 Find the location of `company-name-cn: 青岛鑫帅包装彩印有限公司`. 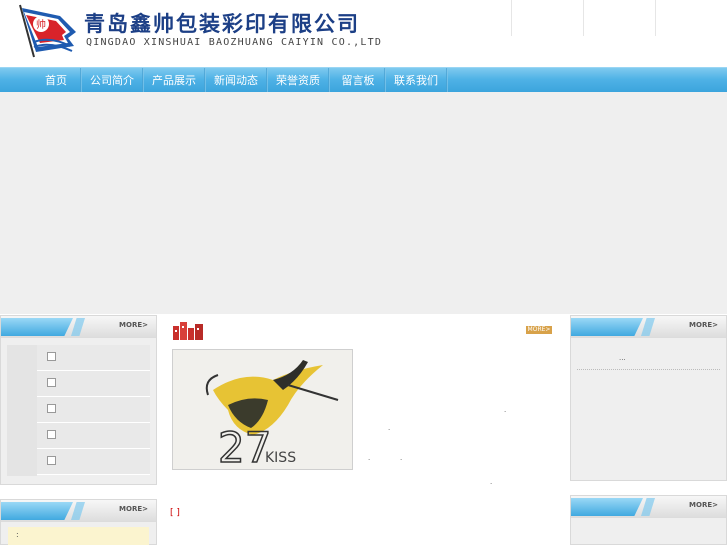

company-name-cn: 青岛鑫帅包装彩印有限公司 is located at coordinates (222, 24).